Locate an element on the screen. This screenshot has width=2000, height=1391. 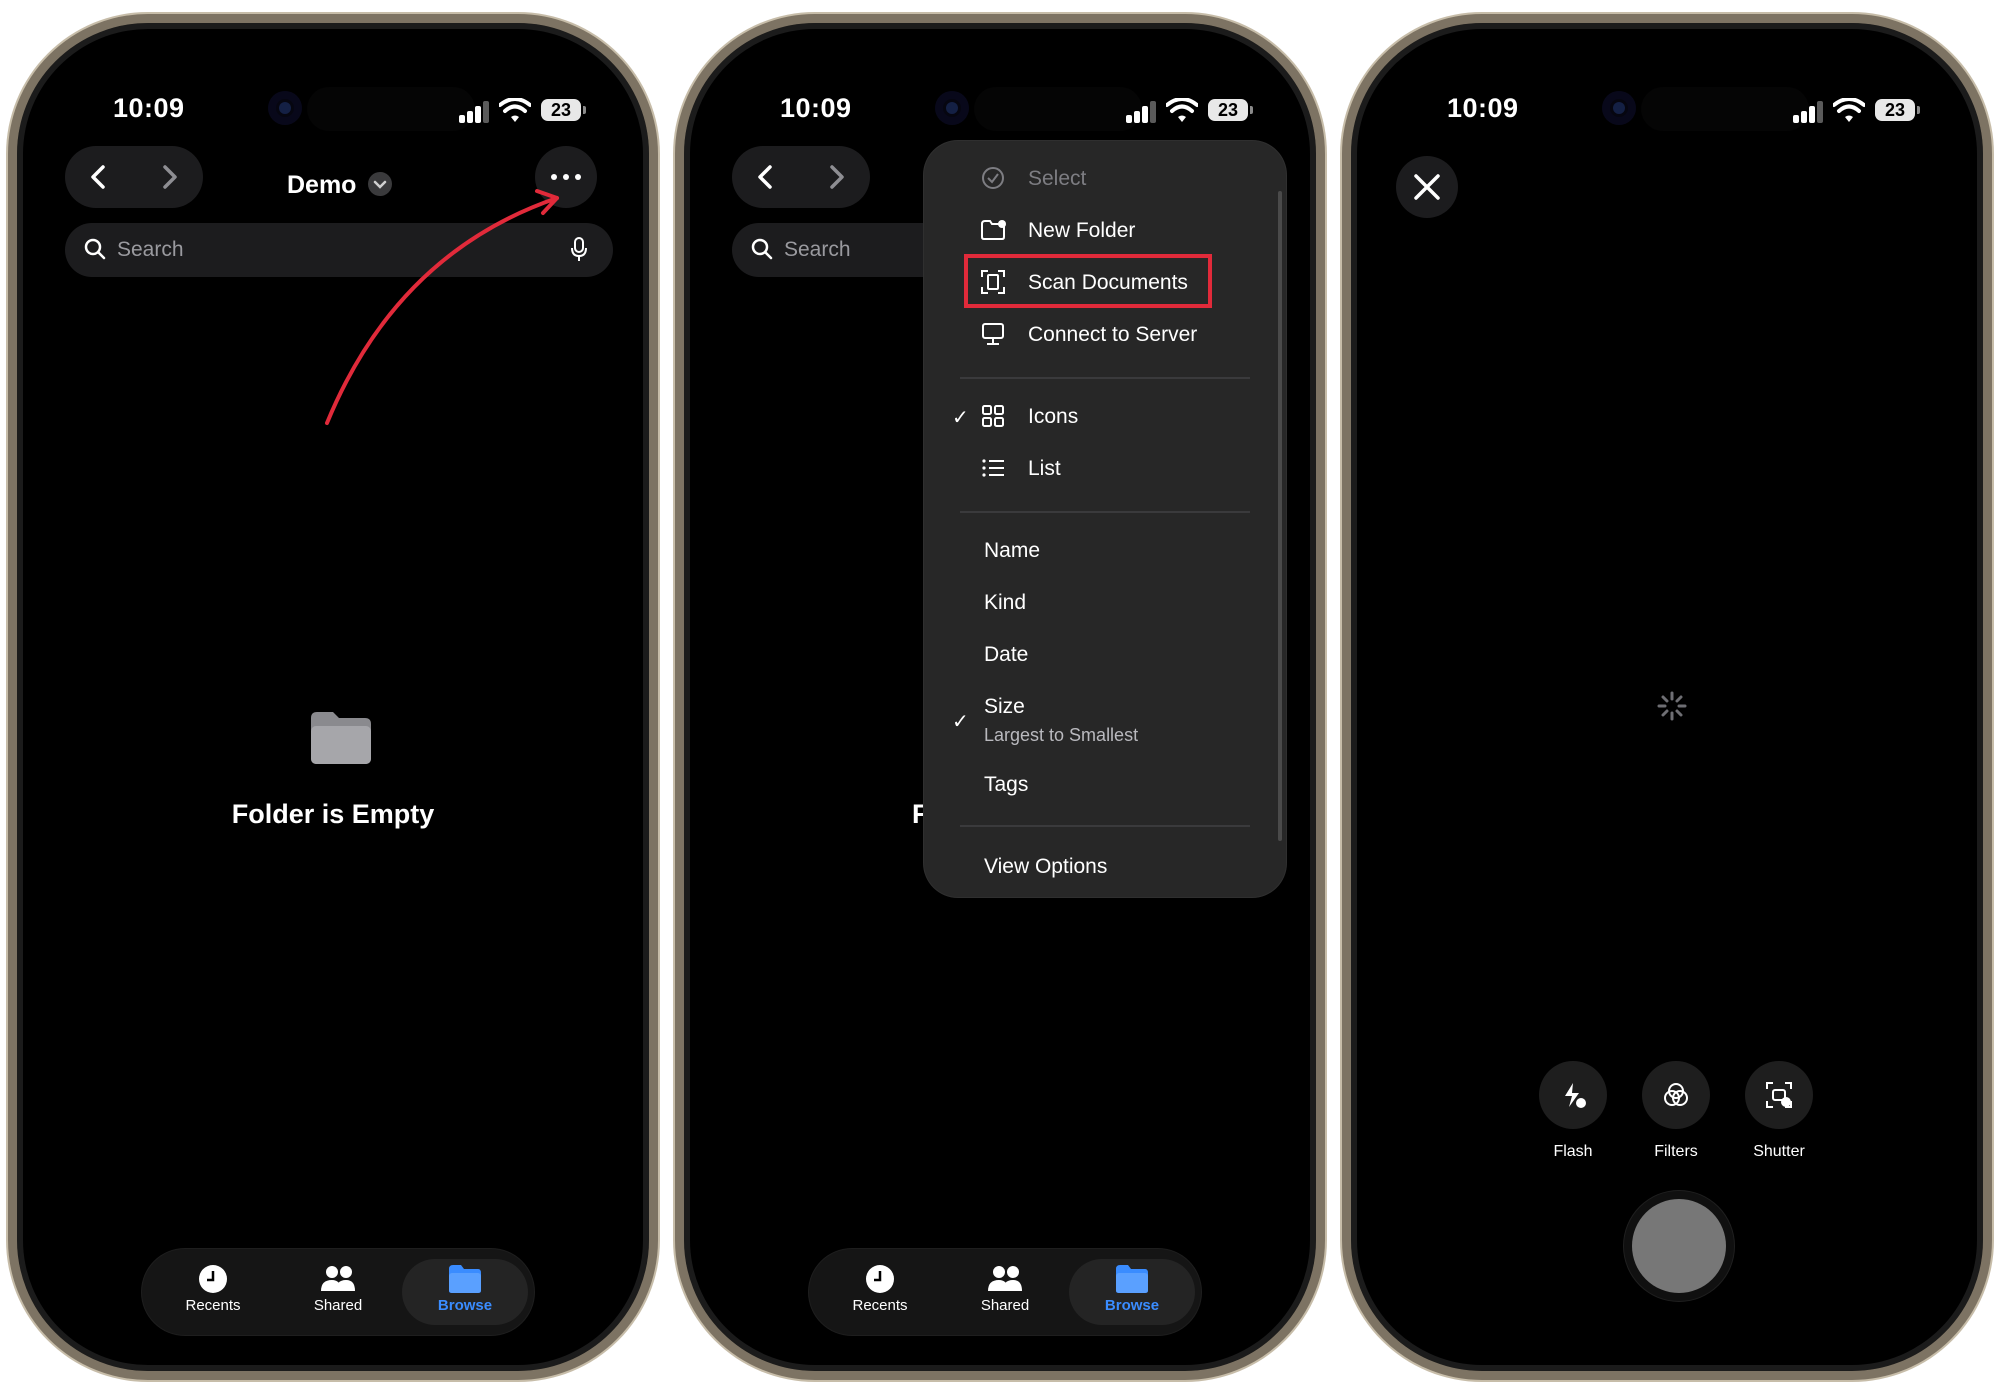
menu-item-sort-size: ✓ Size Largest to Smallest is located at coordinates (1105, 720).